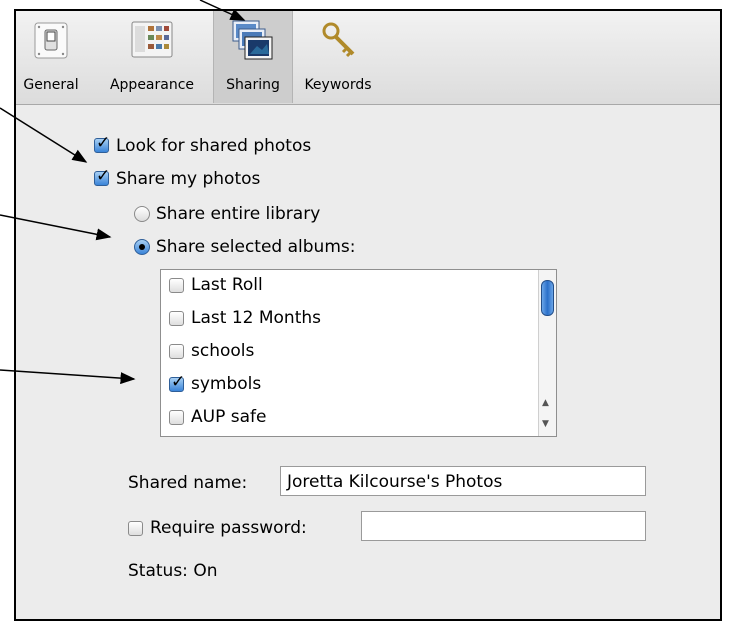  I want to click on arrow-to-share-selected, so click(56, 227).